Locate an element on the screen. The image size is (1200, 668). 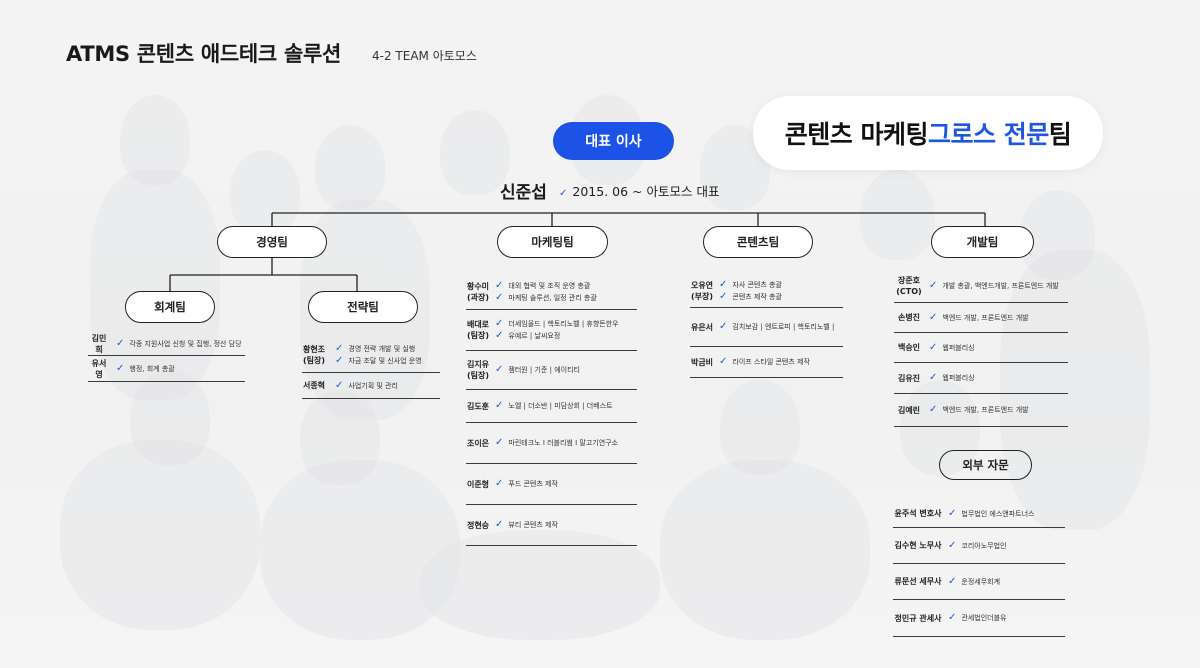
member-row: 김민희 ✓ 각종 지원사업 신청 및 집행, 정산 담당 is located at coordinates (166, 344).